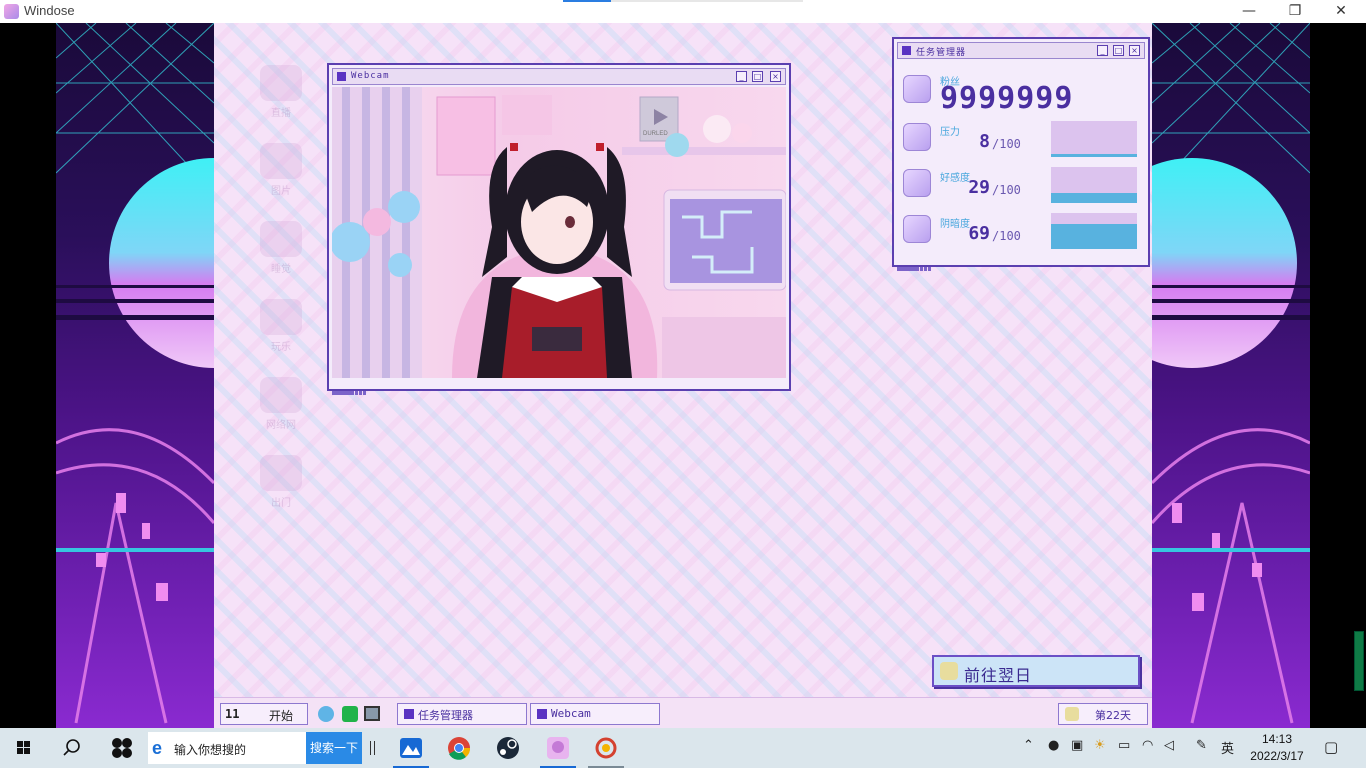 This screenshot has height=773, width=1366. I want to click on search-box: e 输入你想搜的, so click(227, 748).